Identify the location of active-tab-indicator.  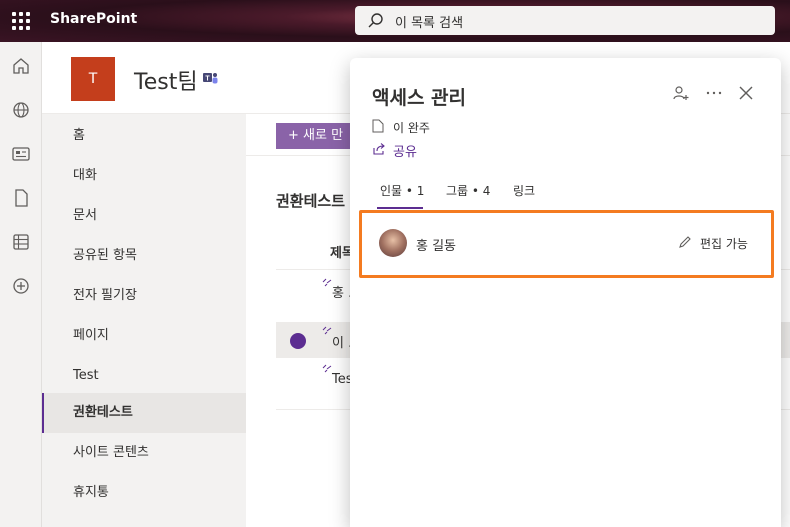
(400, 208).